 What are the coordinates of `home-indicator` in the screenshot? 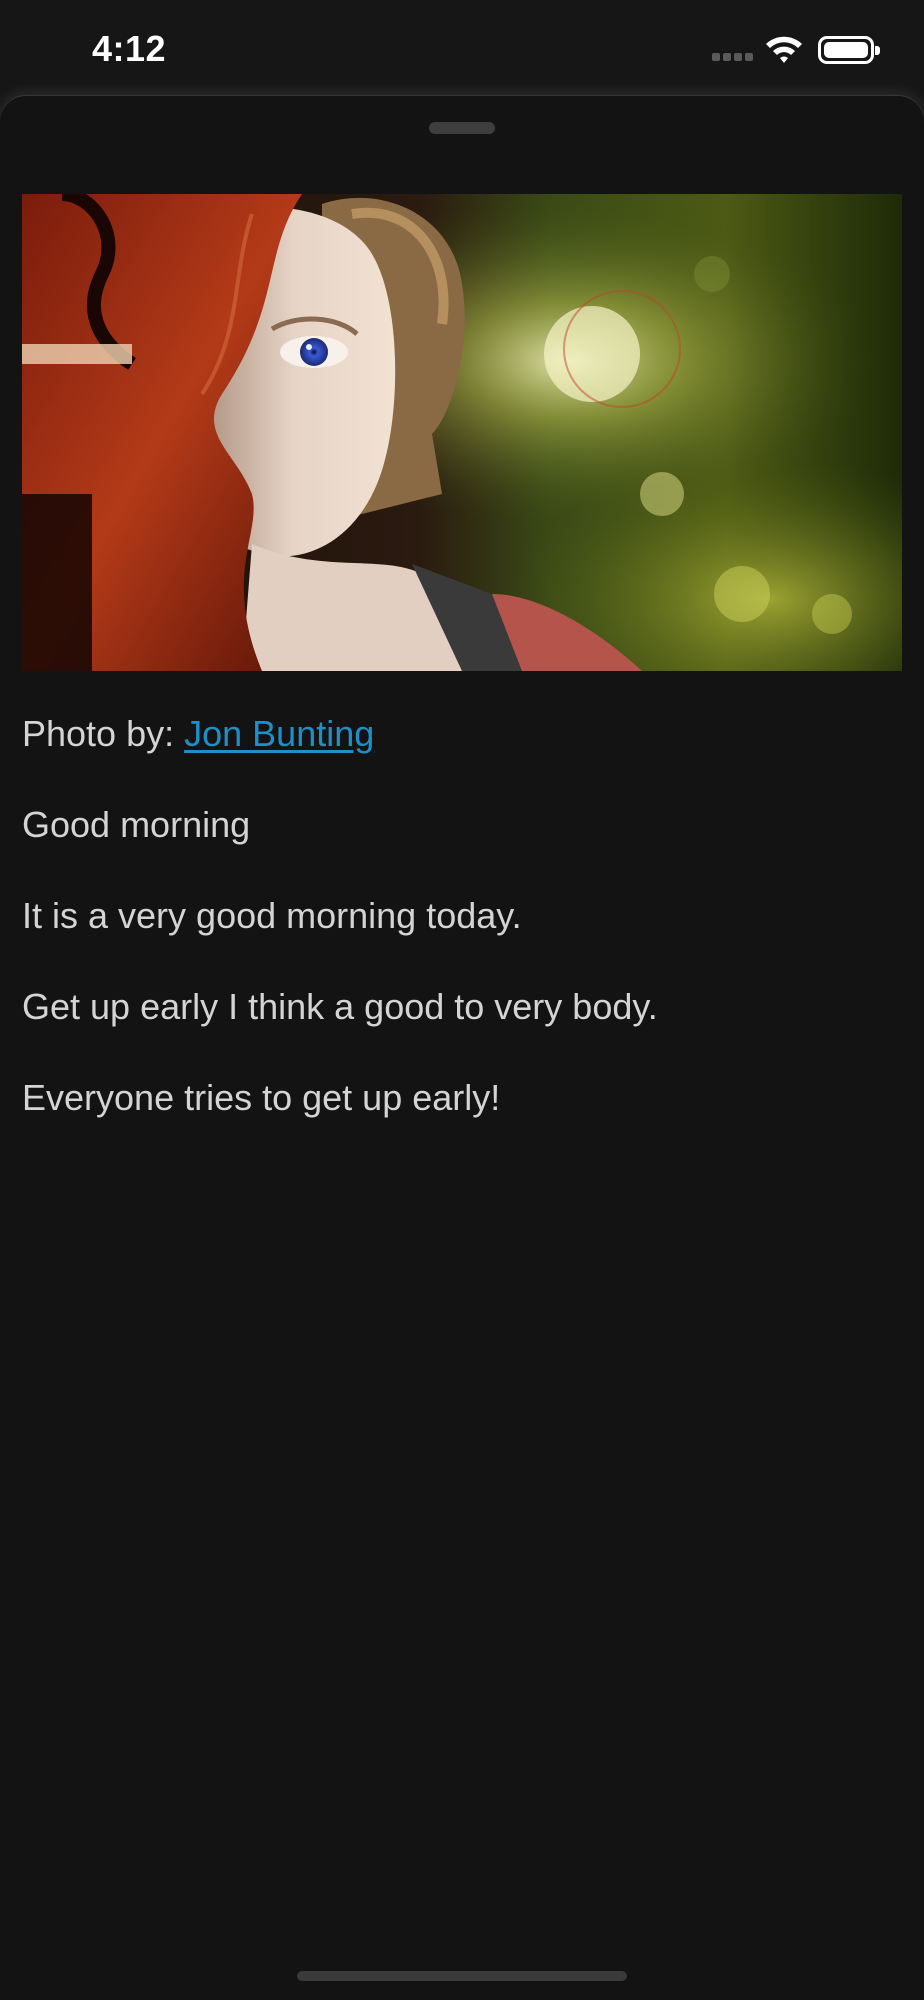 It's located at (462, 1976).